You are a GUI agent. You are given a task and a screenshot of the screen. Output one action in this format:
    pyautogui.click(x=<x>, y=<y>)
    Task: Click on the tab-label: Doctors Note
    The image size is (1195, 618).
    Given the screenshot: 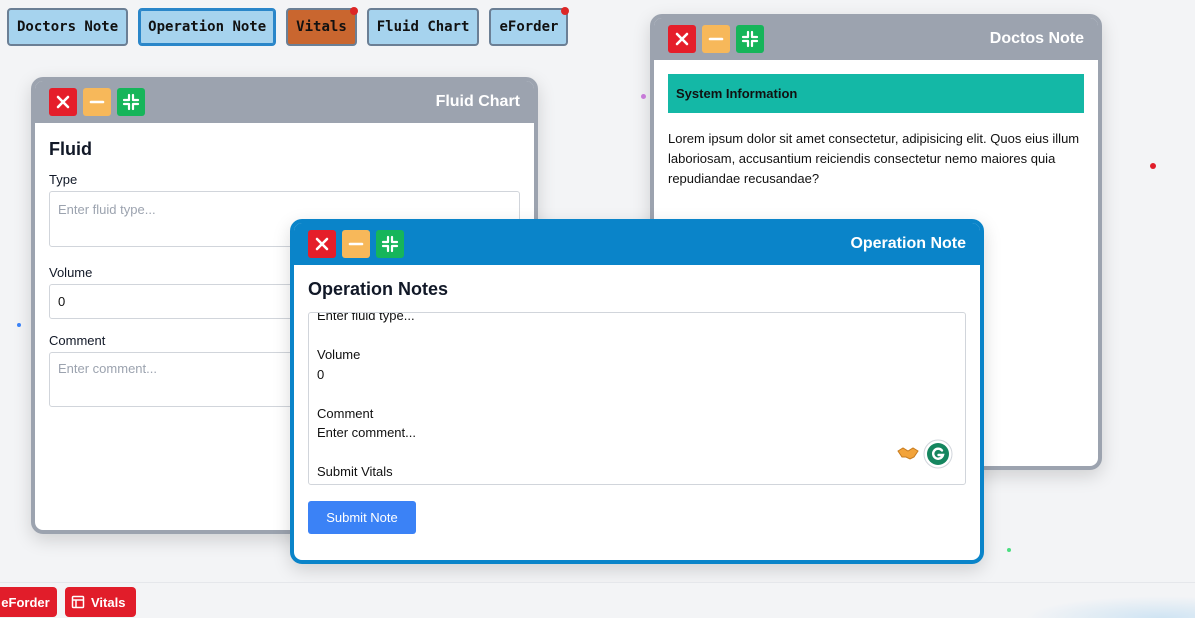 What is the action you would take?
    pyautogui.click(x=68, y=27)
    